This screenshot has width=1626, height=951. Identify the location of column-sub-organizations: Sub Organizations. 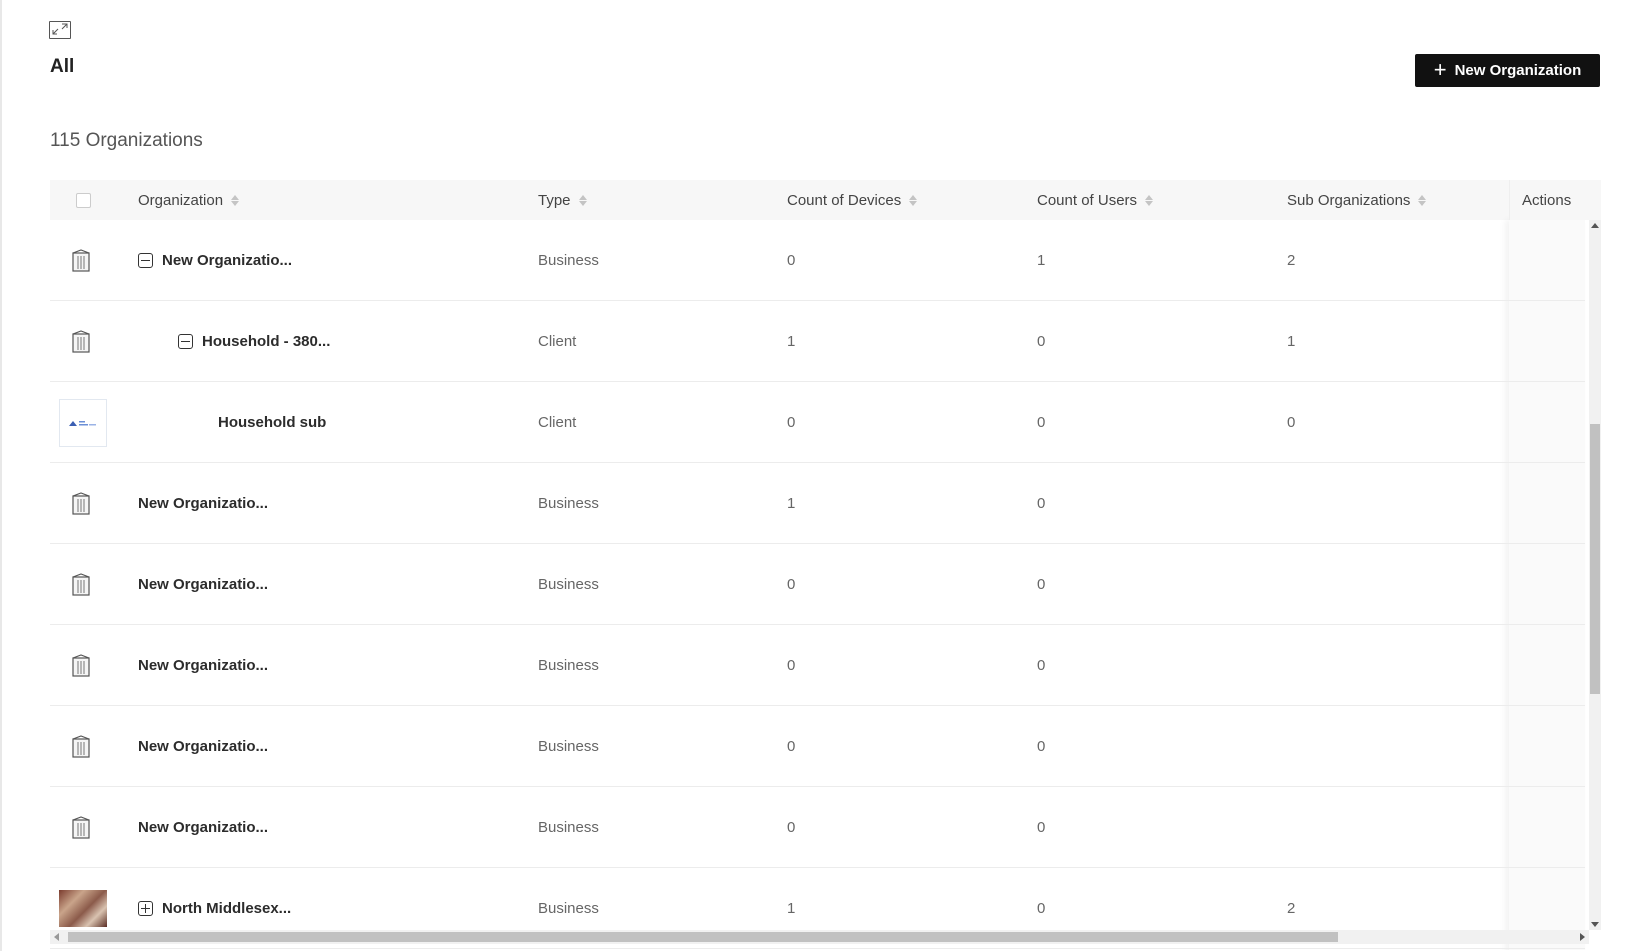
(1357, 200).